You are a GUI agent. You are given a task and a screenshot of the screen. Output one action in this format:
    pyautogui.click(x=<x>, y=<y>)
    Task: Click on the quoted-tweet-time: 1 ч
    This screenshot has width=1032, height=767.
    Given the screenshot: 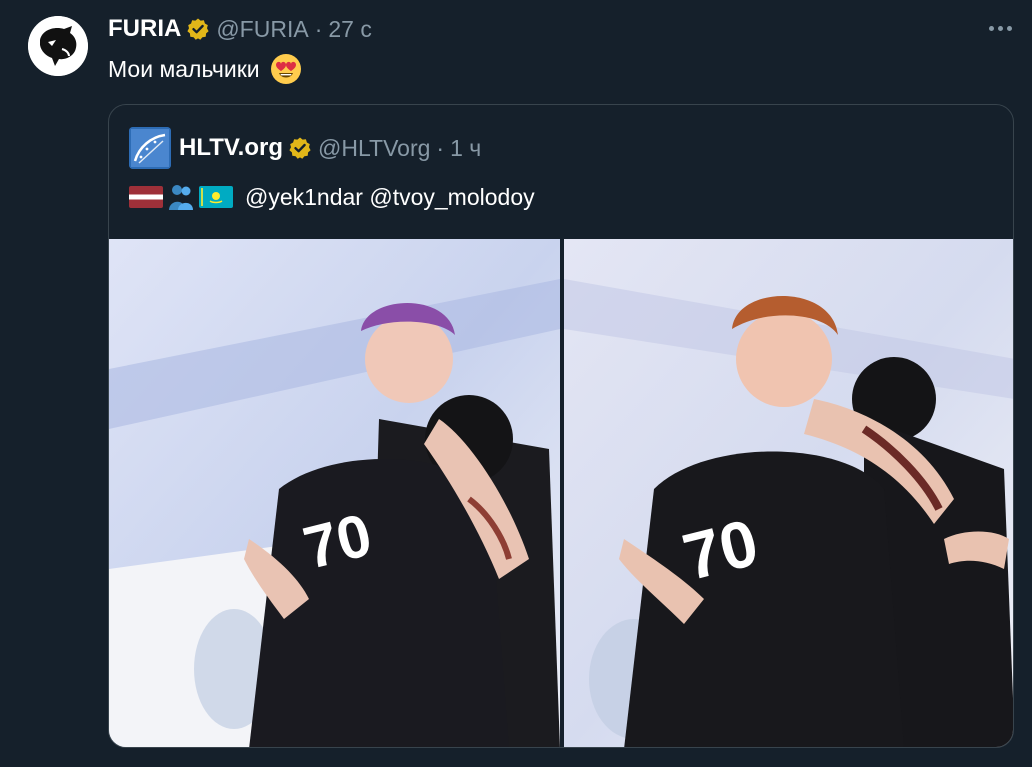 What is the action you would take?
    pyautogui.click(x=465, y=148)
    